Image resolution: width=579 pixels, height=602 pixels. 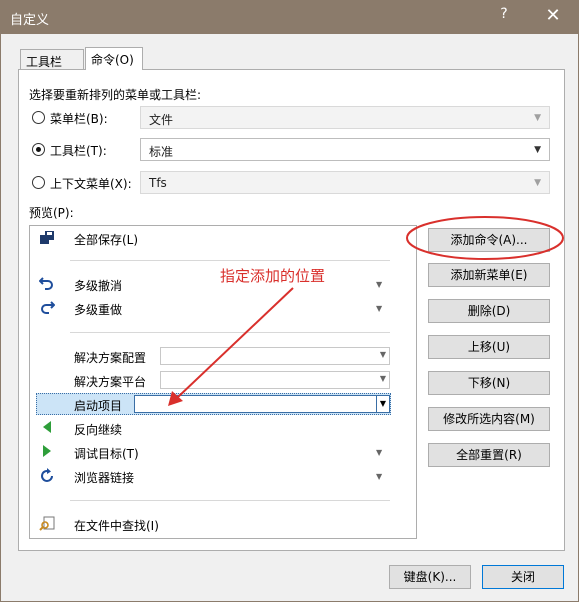 I want to click on tab-commands: 命令(O), so click(x=114, y=58).